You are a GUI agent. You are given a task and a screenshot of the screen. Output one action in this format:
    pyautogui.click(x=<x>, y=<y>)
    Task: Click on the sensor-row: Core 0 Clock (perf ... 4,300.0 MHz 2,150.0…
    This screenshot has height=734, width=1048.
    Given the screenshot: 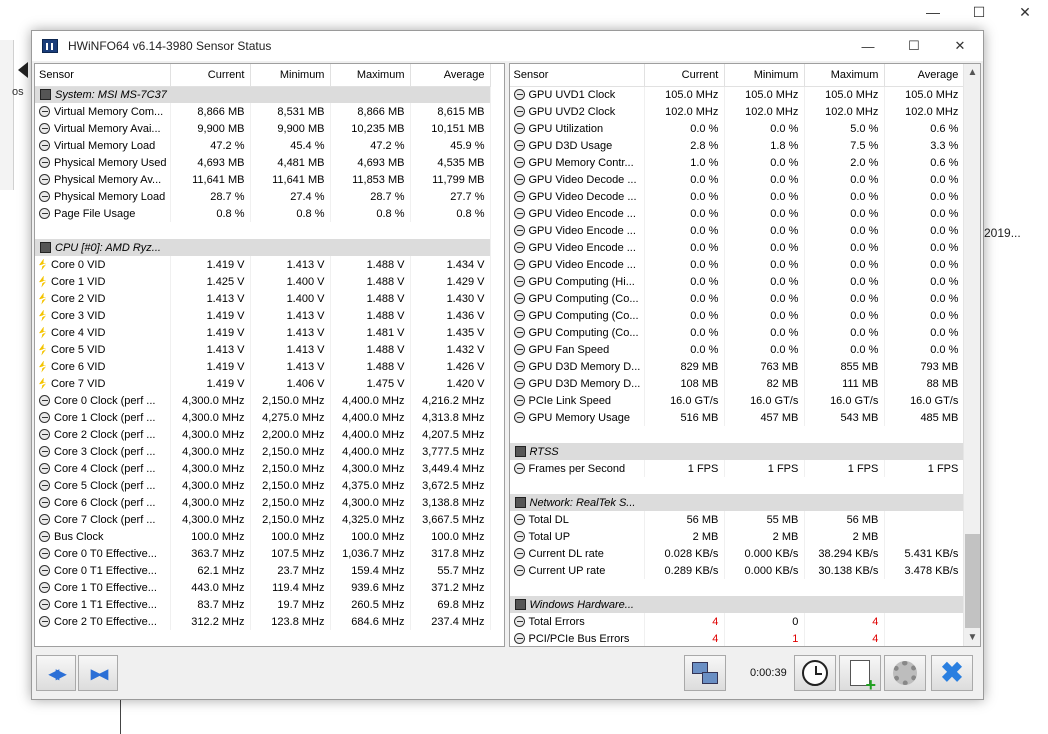 What is the action you would take?
    pyautogui.click(x=263, y=400)
    